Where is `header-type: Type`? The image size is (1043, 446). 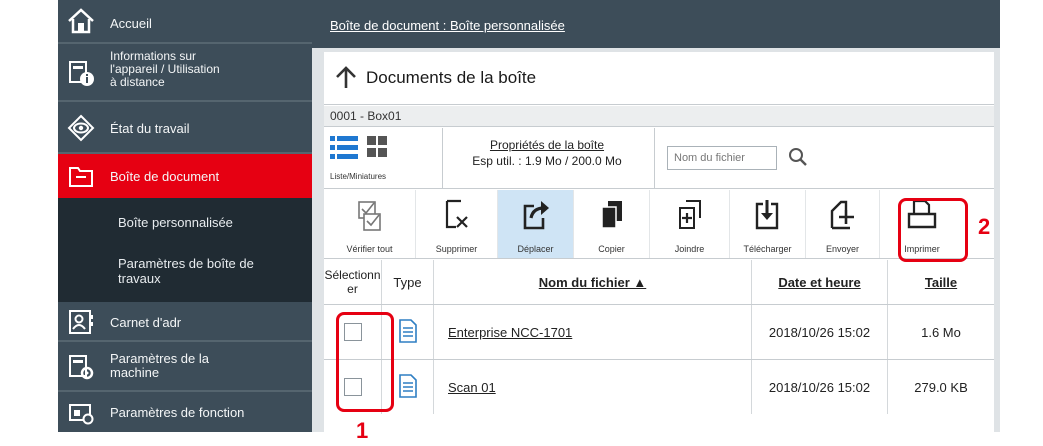 header-type: Type is located at coordinates (408, 282).